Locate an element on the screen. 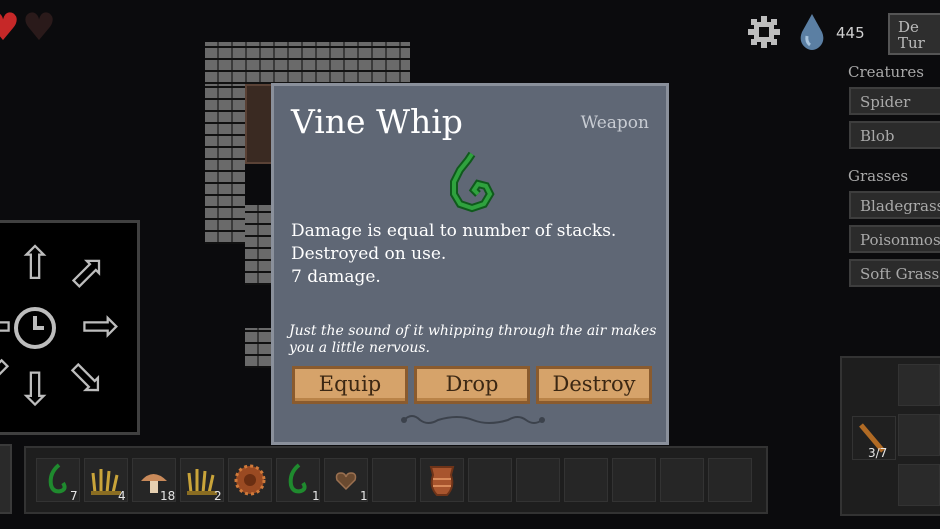  destroy-button: Destroy is located at coordinates (594, 385).